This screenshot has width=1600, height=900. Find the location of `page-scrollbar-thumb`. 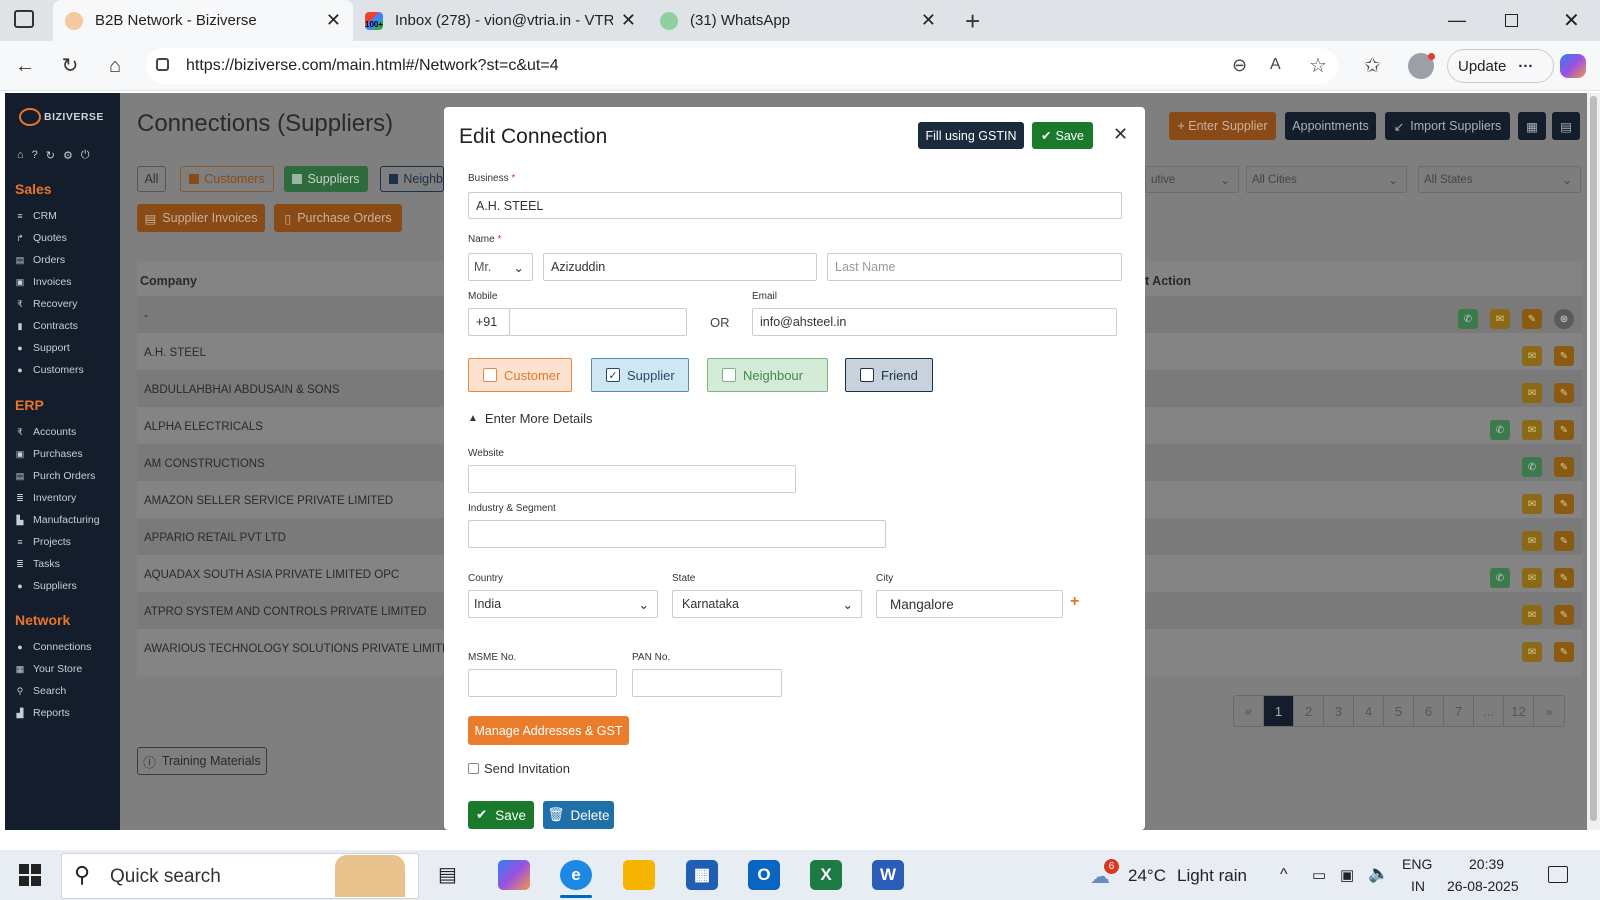

page-scrollbar-thumb is located at coordinates (1593, 458).